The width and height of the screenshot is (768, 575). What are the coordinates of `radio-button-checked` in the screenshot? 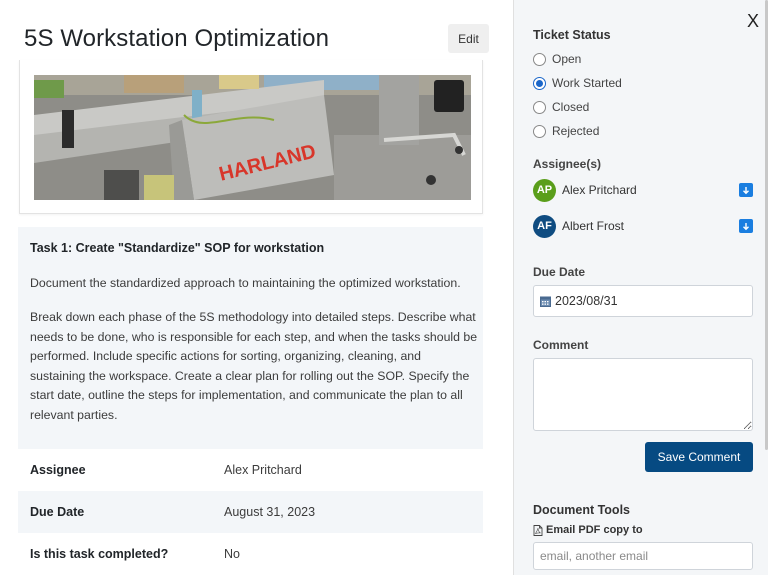 It's located at (539, 83).